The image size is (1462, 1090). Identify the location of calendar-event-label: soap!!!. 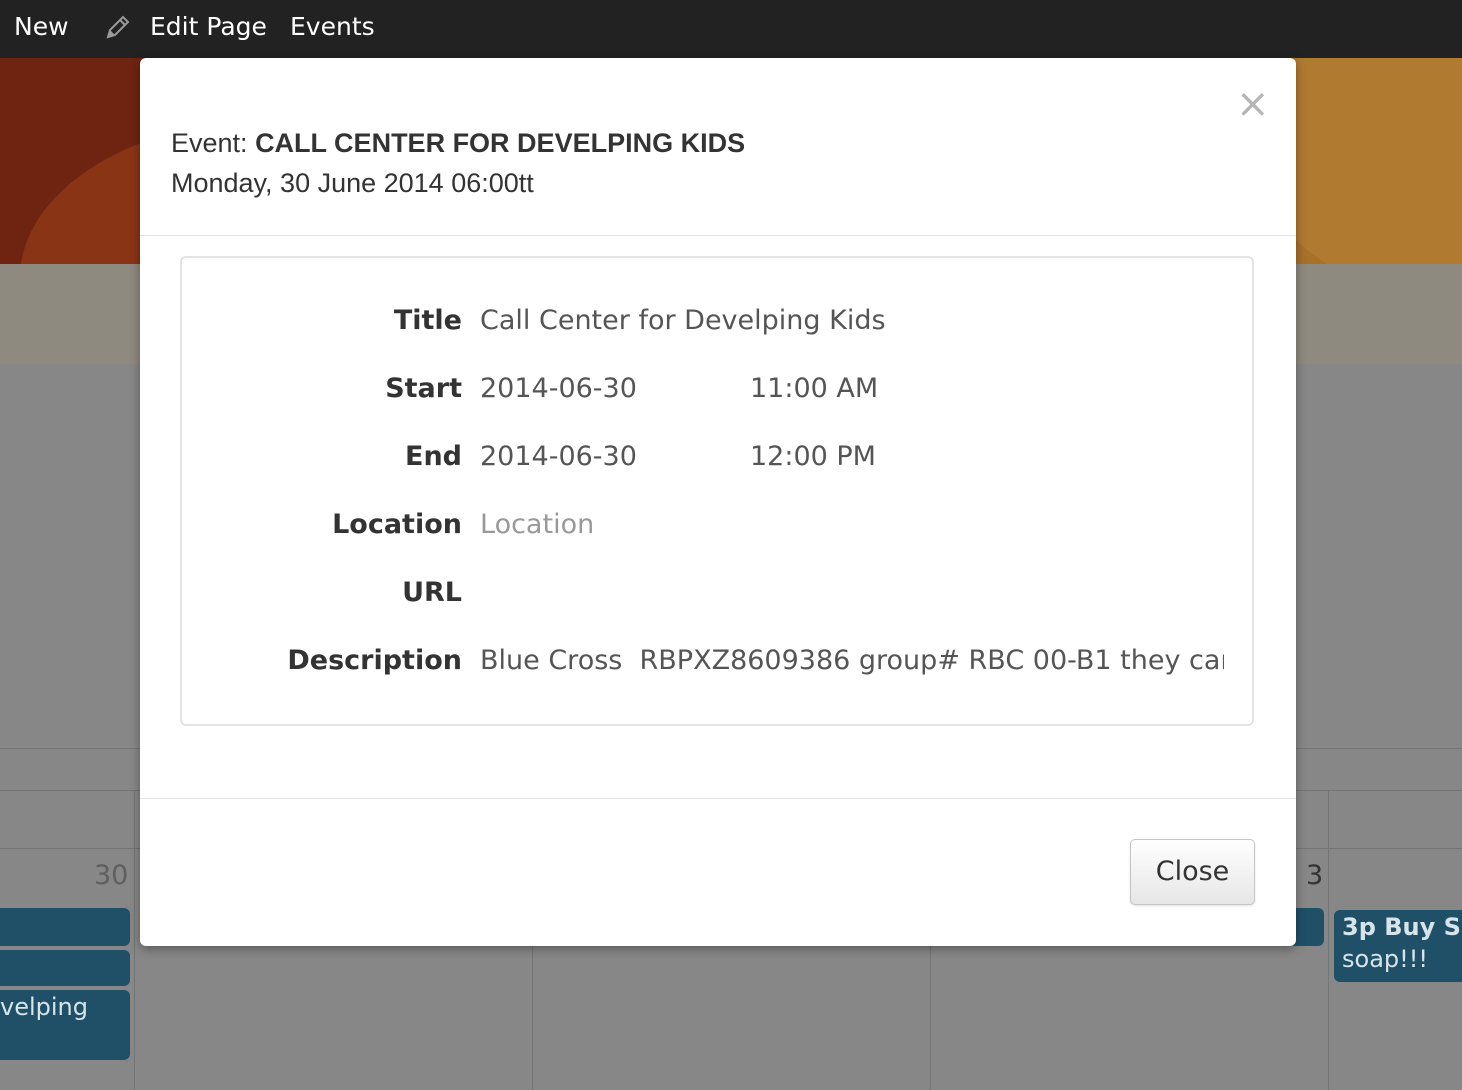
(1385, 959).